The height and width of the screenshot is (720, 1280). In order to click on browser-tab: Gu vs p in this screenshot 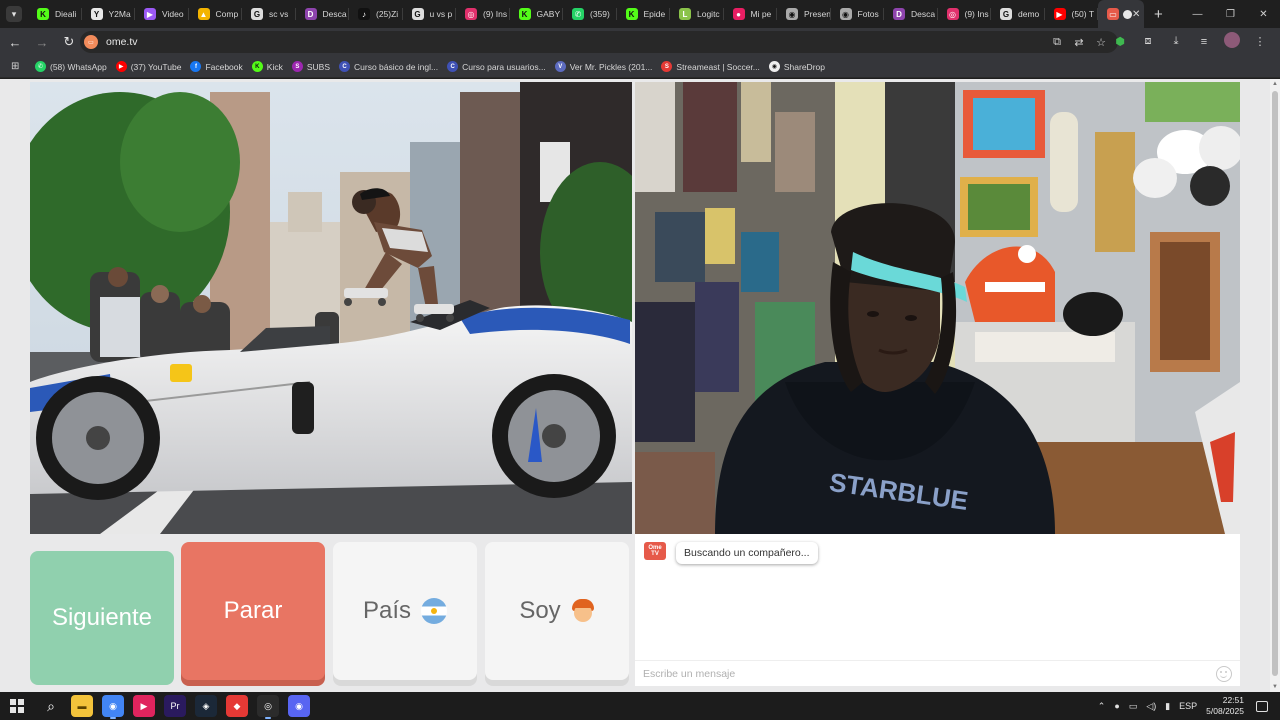, I will do `click(430, 14)`.